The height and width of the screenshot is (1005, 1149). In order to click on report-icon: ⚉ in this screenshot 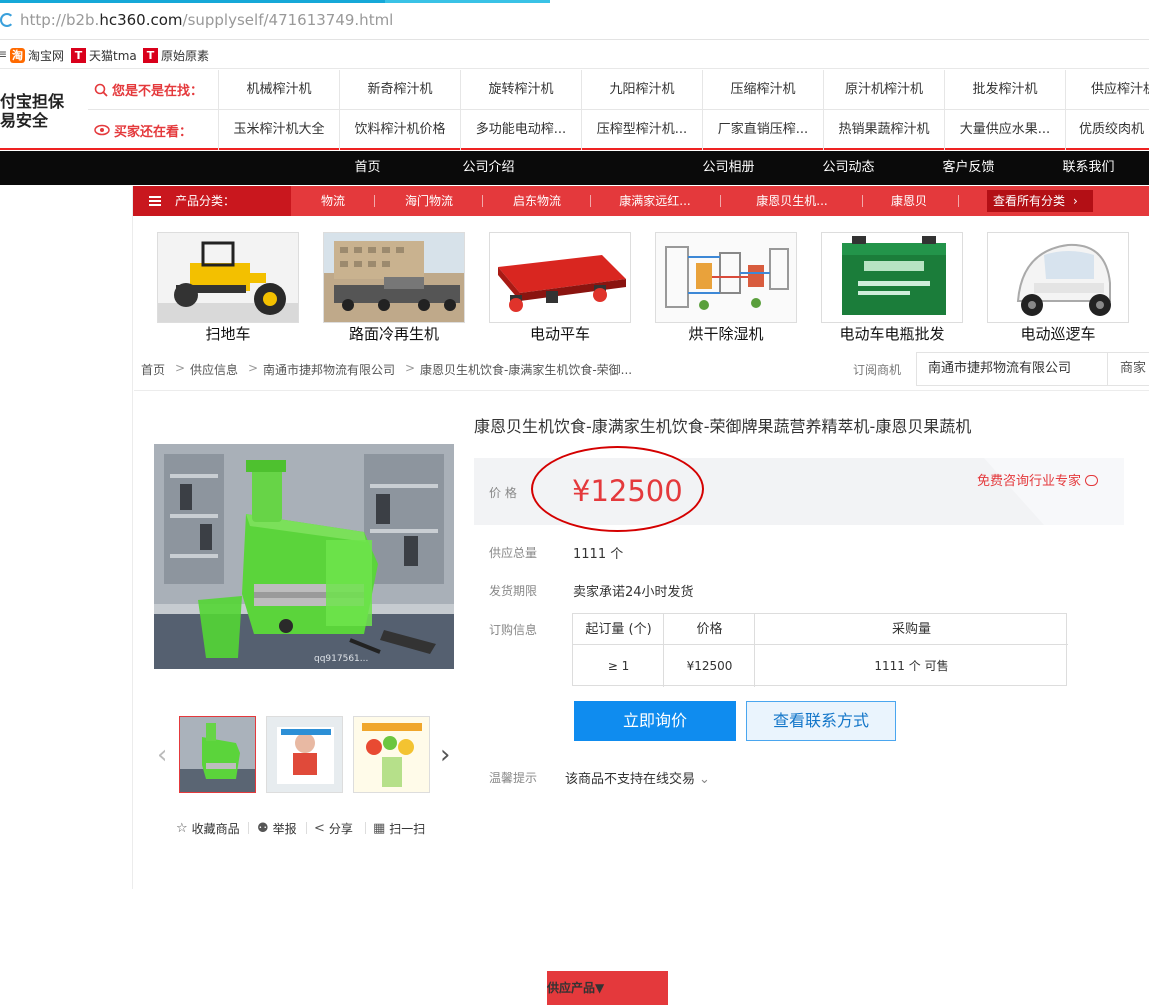, I will do `click(263, 828)`.